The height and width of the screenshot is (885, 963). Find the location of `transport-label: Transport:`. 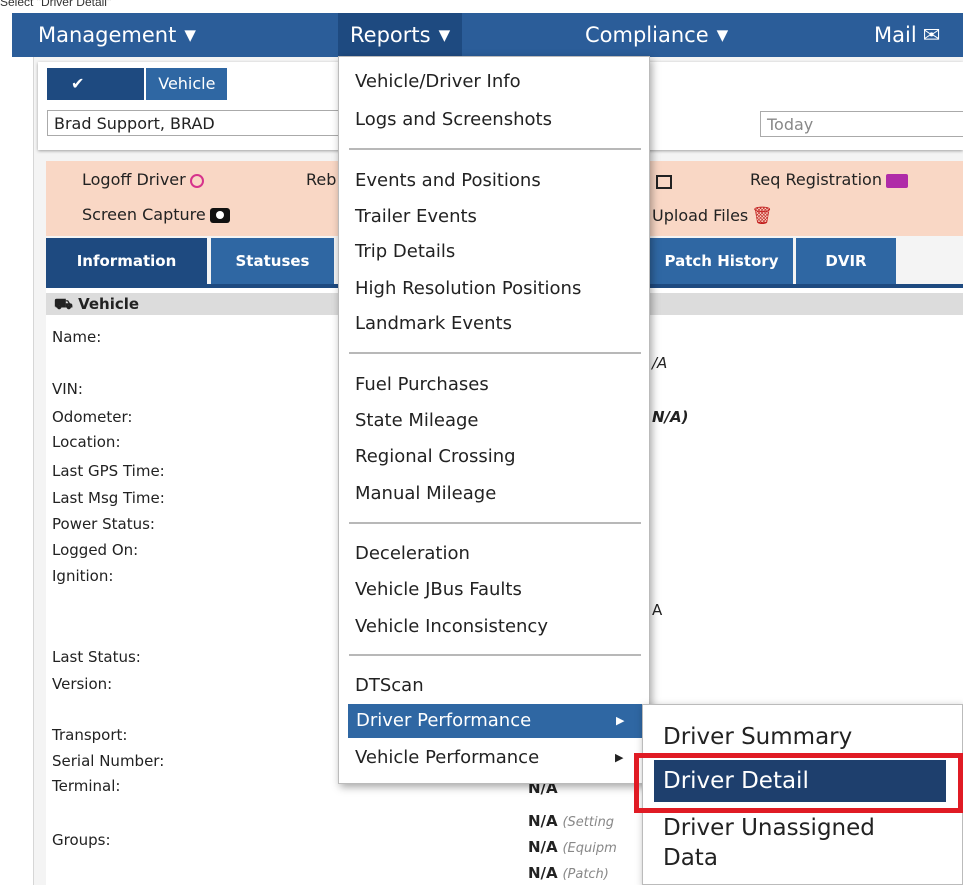

transport-label: Transport: is located at coordinates (90, 735).